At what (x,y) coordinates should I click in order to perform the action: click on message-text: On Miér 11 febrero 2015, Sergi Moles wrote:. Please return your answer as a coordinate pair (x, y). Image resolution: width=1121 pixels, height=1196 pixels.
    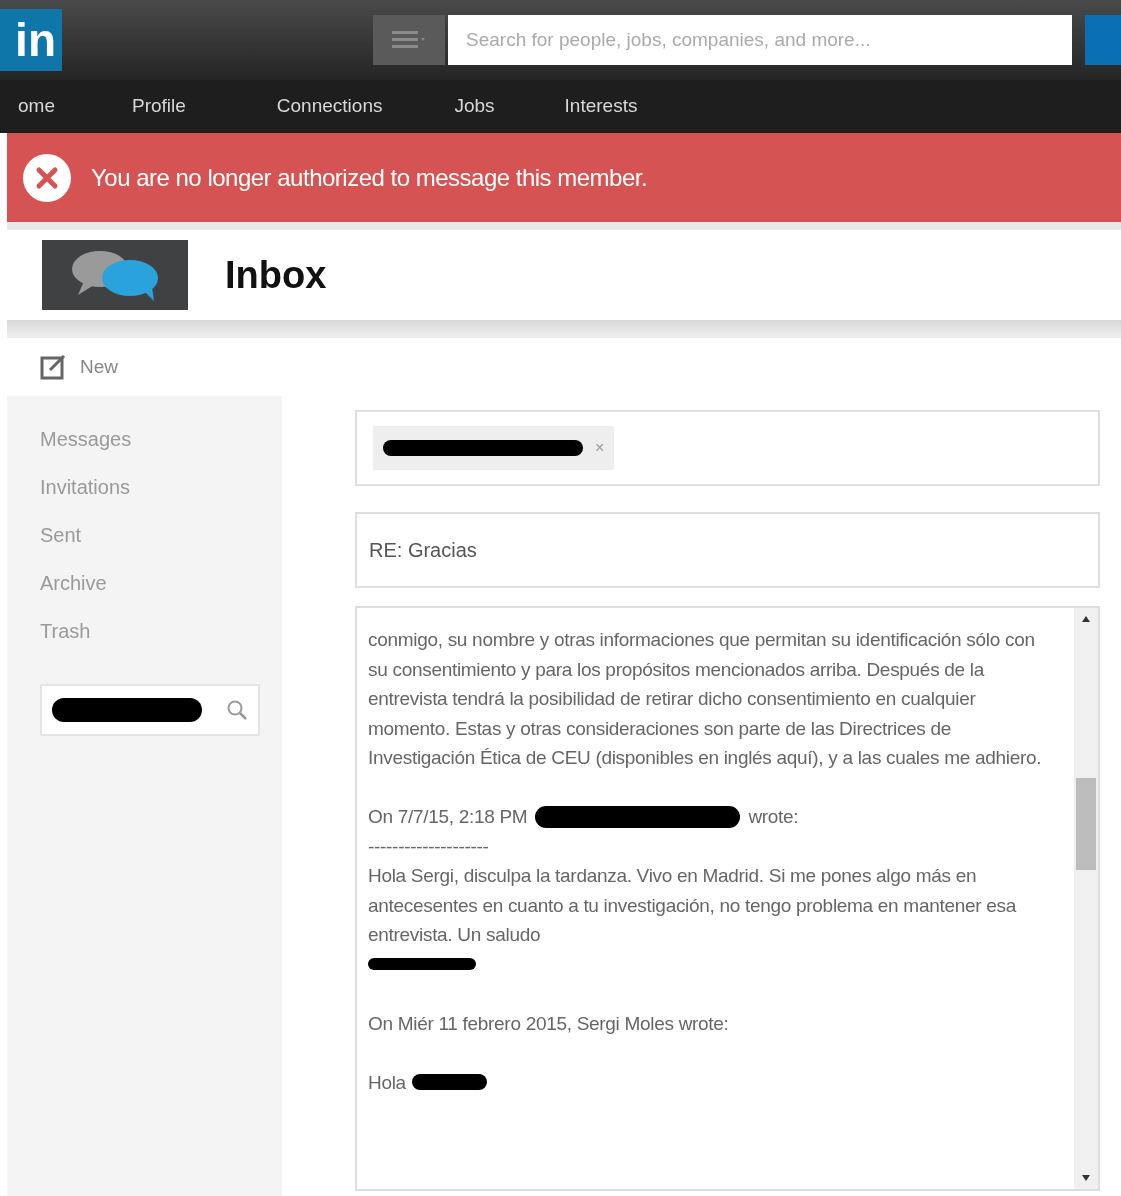
    Looking at the image, I should click on (549, 1023).